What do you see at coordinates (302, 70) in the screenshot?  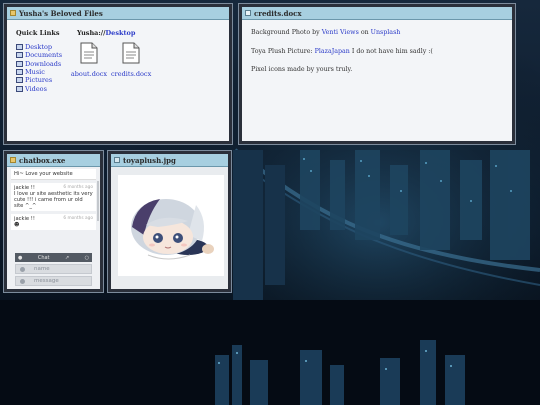 I see `credits-line-icons: Pixel icons made by yours truly.` at bounding box center [302, 70].